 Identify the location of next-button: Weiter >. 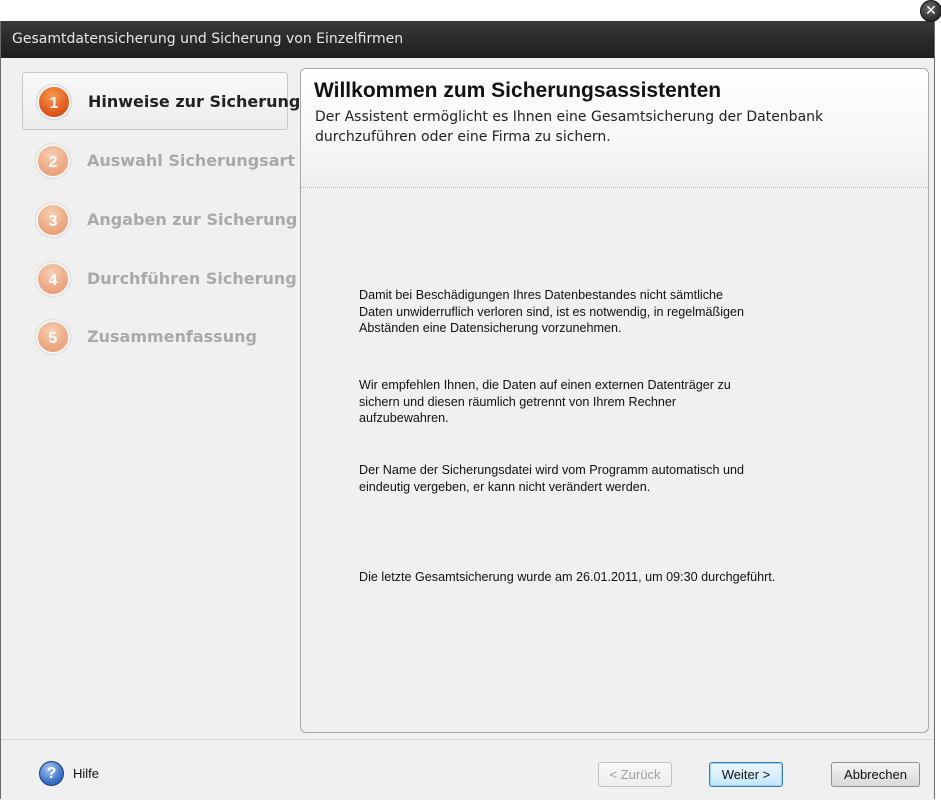
(746, 774).